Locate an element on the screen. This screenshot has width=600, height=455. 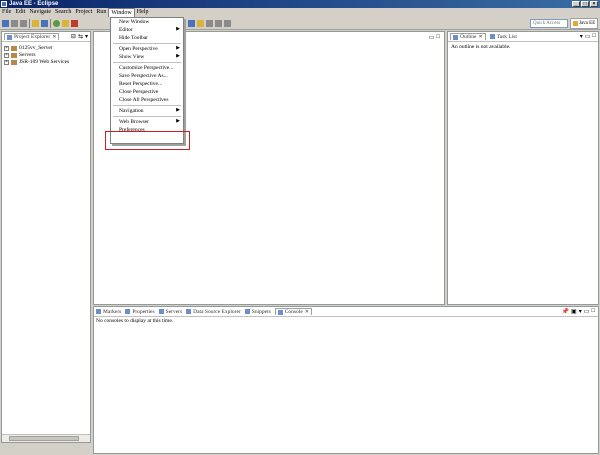
quick-access-input: Quick Access is located at coordinates (549, 23).